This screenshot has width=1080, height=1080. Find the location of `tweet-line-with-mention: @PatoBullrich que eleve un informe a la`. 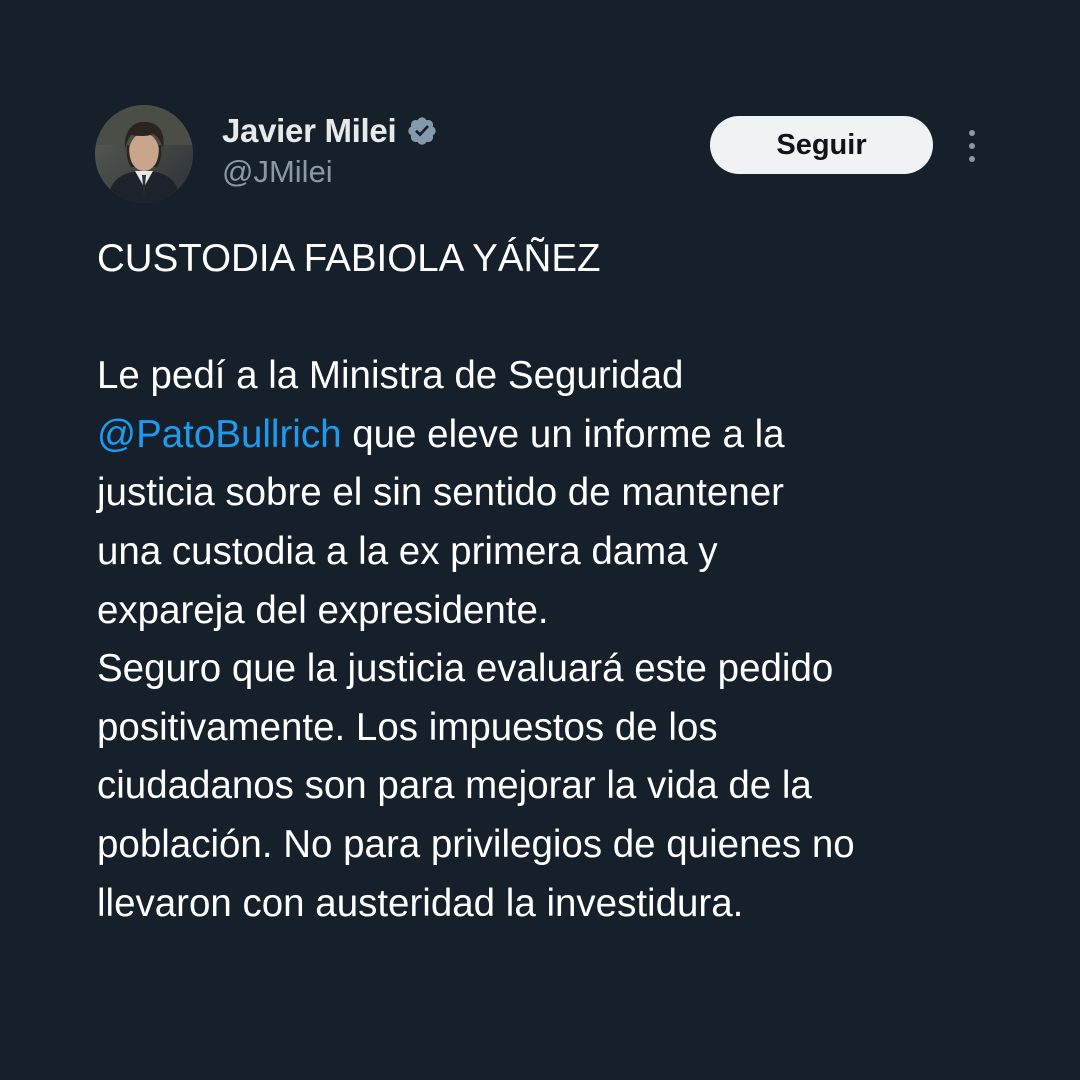

tweet-line-with-mention: @PatoBullrich que eleve un informe a la is located at coordinates (567, 435).